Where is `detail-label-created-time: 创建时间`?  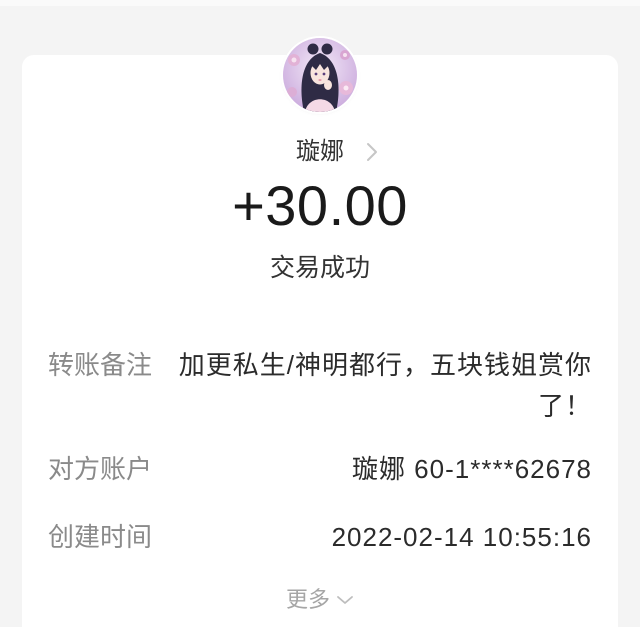 detail-label-created-time: 创建时间 is located at coordinates (100, 537).